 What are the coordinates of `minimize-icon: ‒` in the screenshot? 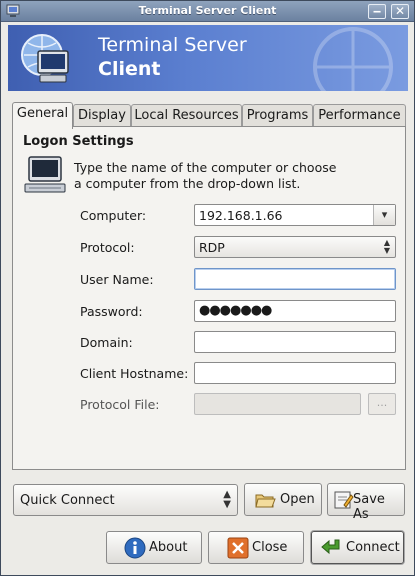 It's located at (377, 11).